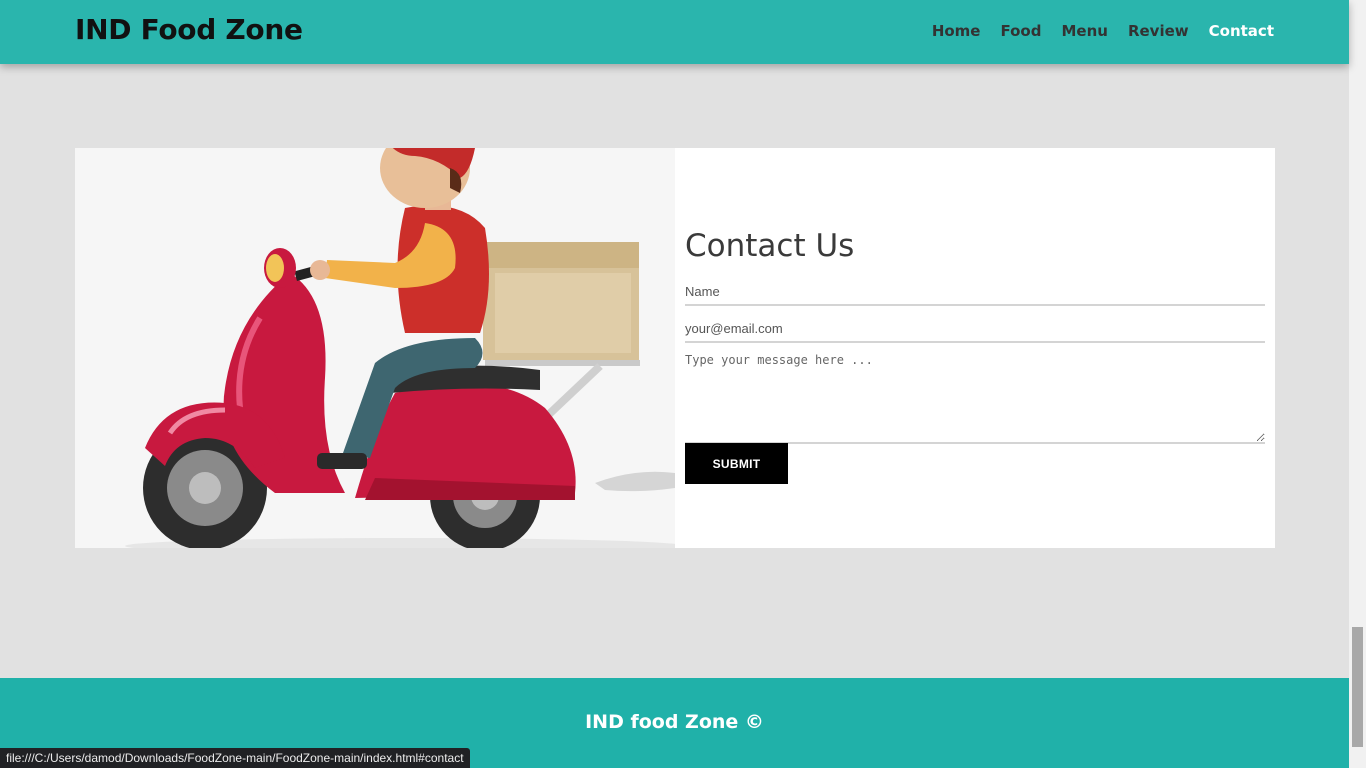 This screenshot has height=768, width=1366. I want to click on nav-home: Home, so click(956, 31).